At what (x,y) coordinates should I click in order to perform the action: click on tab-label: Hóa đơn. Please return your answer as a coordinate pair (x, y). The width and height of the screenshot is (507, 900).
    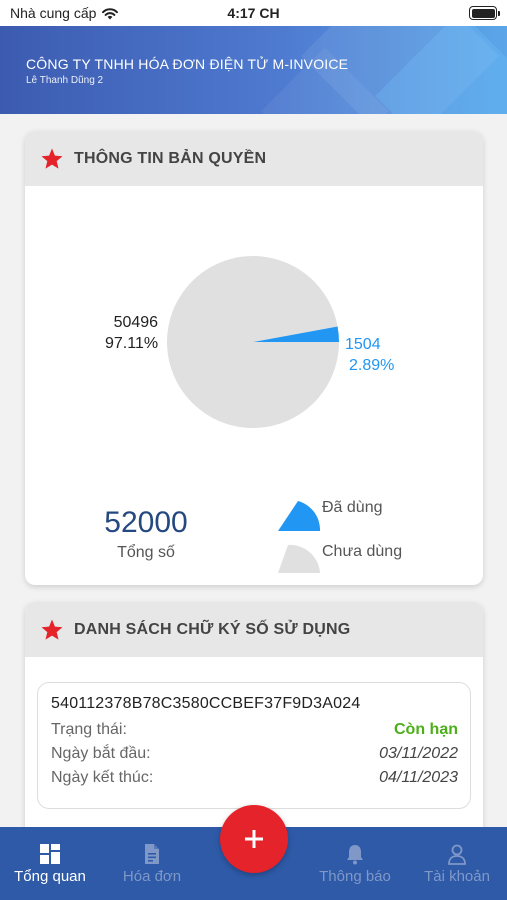
    Looking at the image, I should click on (152, 876).